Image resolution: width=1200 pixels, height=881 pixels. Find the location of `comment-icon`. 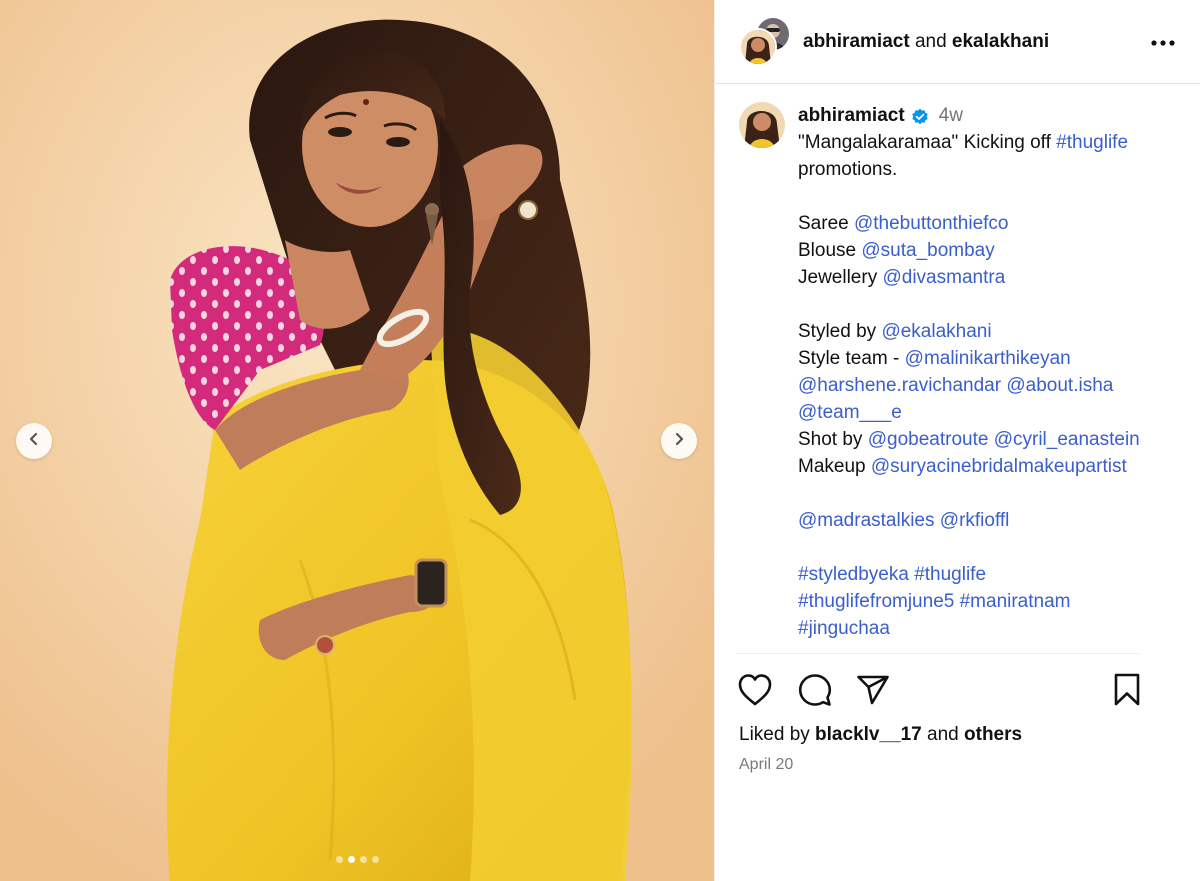

comment-icon is located at coordinates (815, 692).